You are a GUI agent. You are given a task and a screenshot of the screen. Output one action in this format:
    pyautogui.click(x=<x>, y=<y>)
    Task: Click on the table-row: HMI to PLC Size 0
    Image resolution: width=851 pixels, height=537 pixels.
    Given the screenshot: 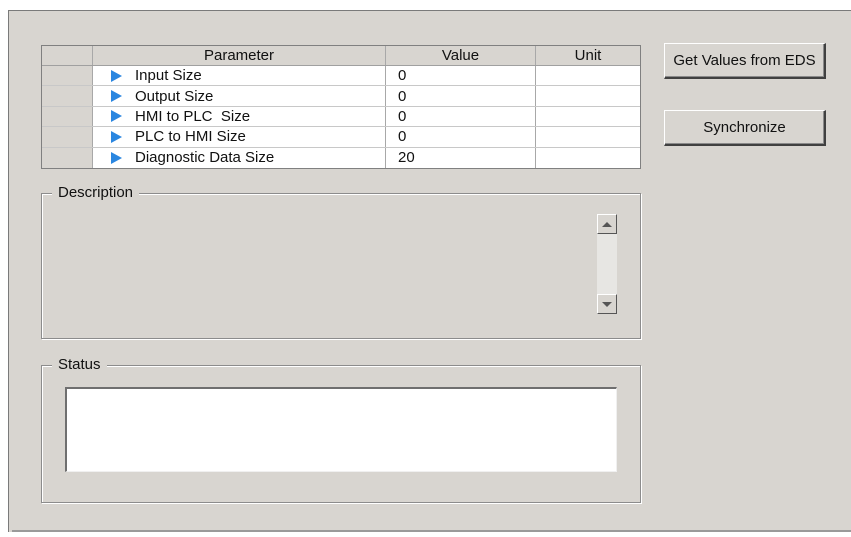 What is the action you would take?
    pyautogui.click(x=341, y=117)
    